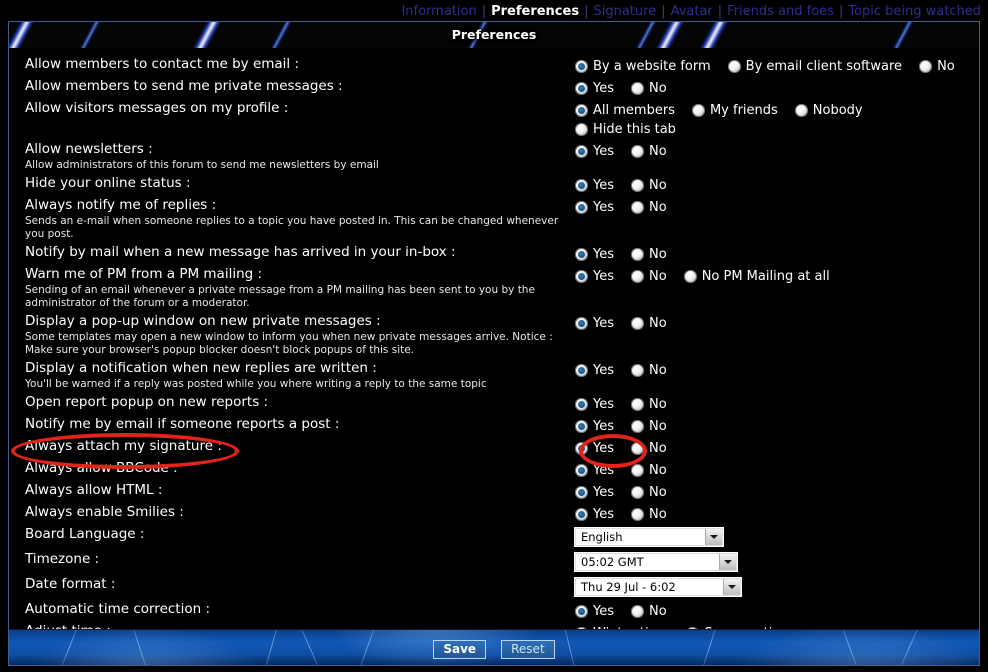  What do you see at coordinates (824, 66) in the screenshot?
I see `radio-option-label: By email client software` at bounding box center [824, 66].